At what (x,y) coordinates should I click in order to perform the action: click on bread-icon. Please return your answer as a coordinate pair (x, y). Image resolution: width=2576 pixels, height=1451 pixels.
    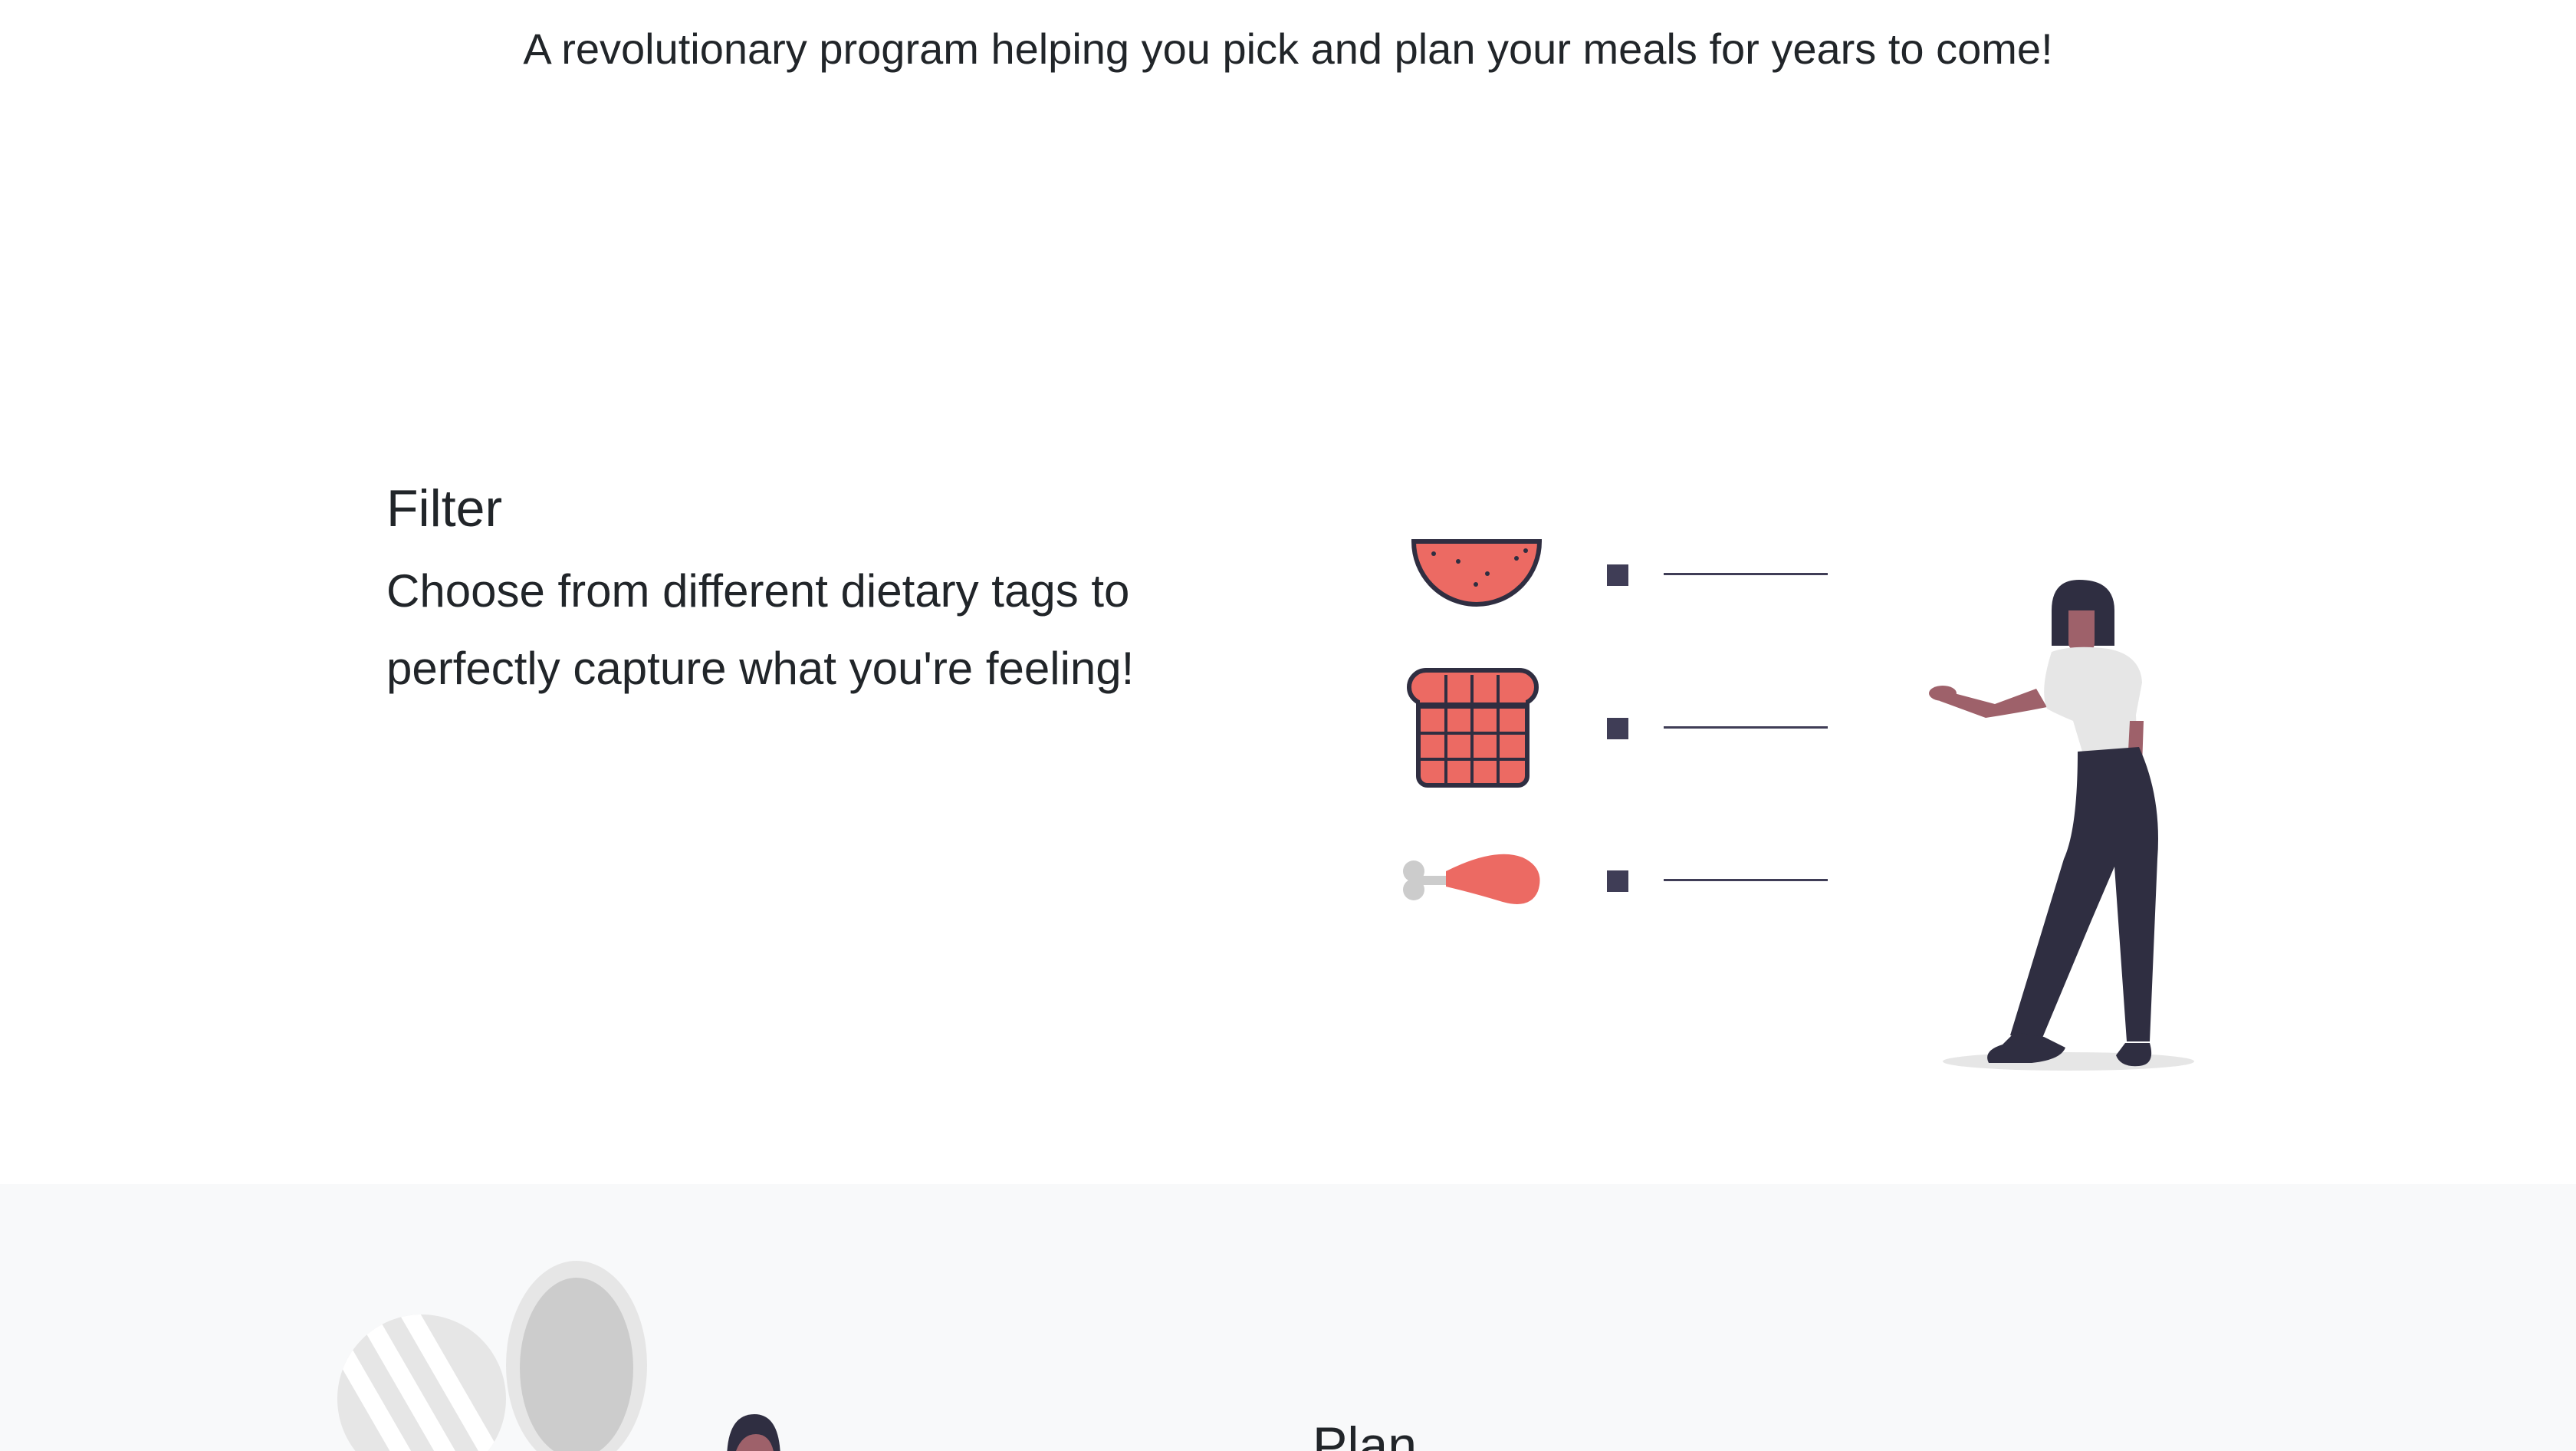
    Looking at the image, I should click on (1473, 728).